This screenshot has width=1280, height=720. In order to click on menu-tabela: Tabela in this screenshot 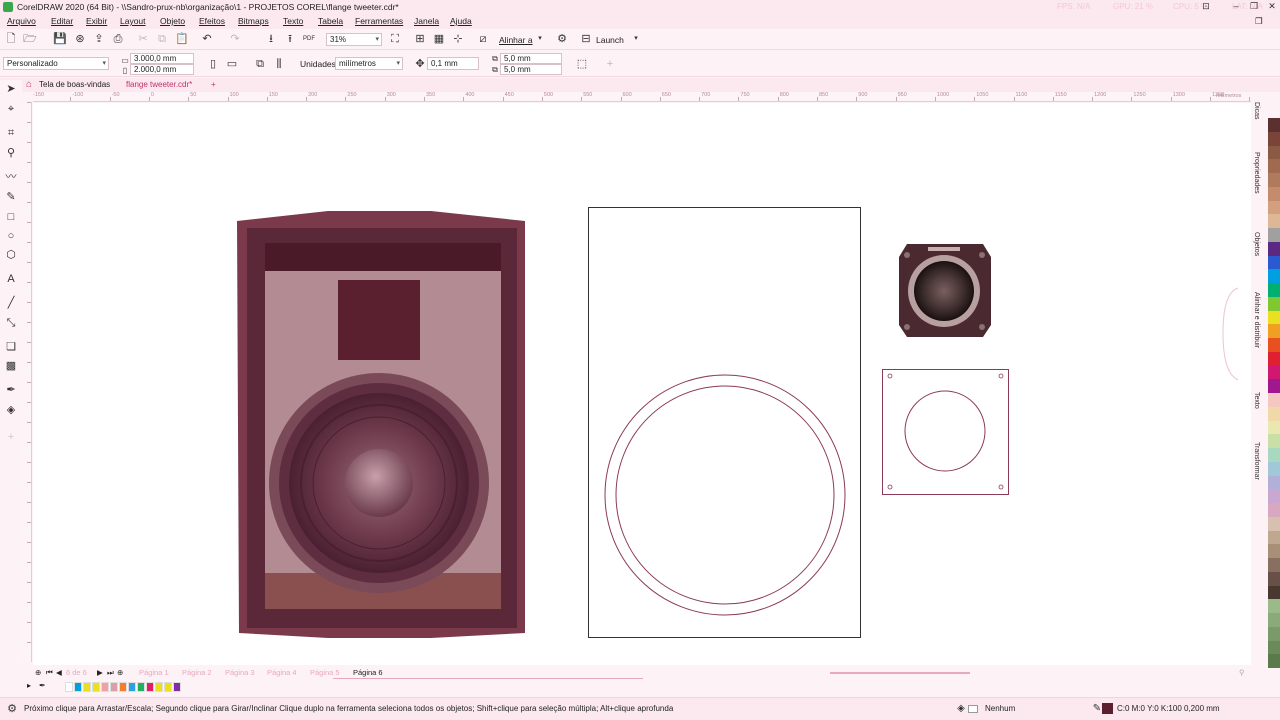, I will do `click(330, 21)`.